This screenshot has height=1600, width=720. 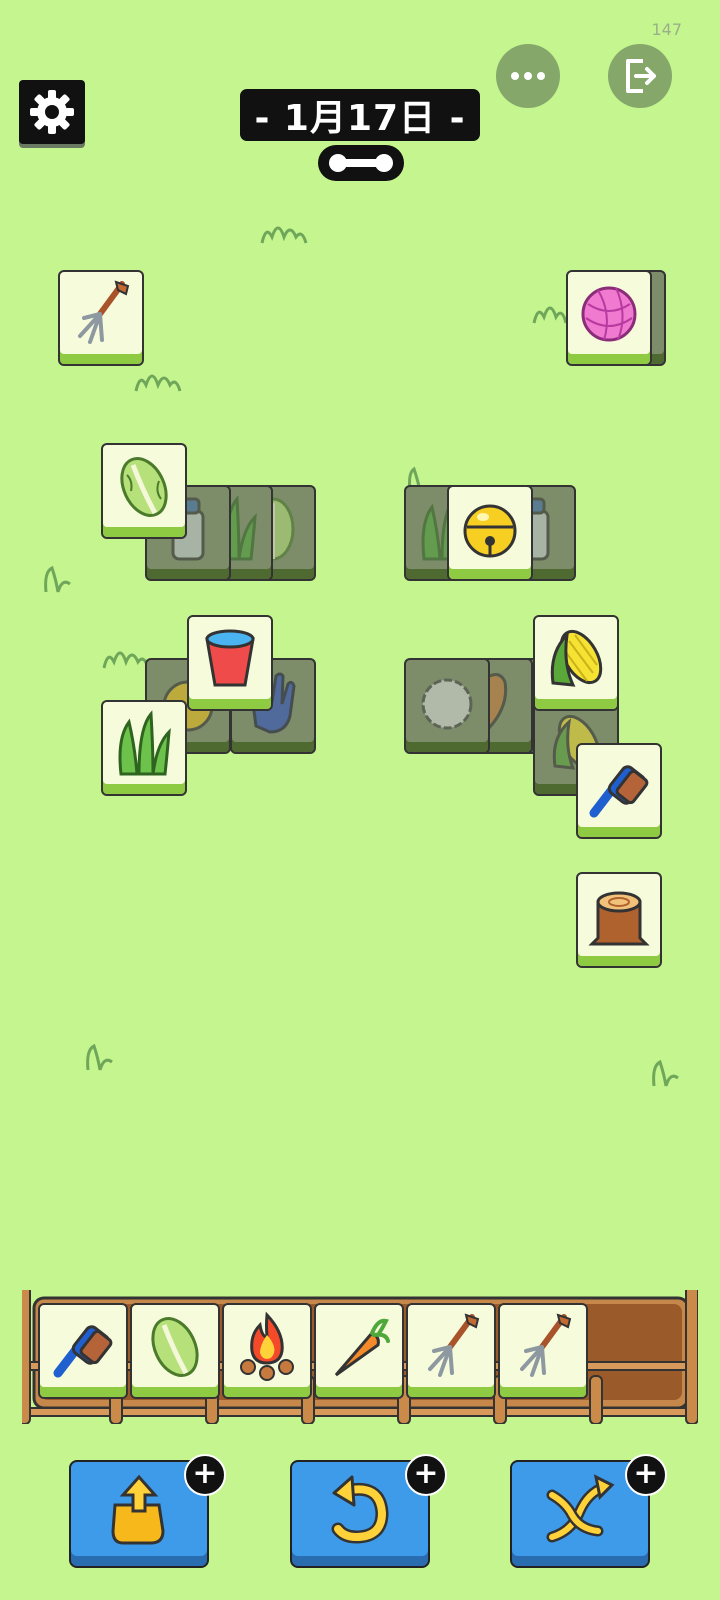 I want to click on exit-icon, so click(x=641, y=76).